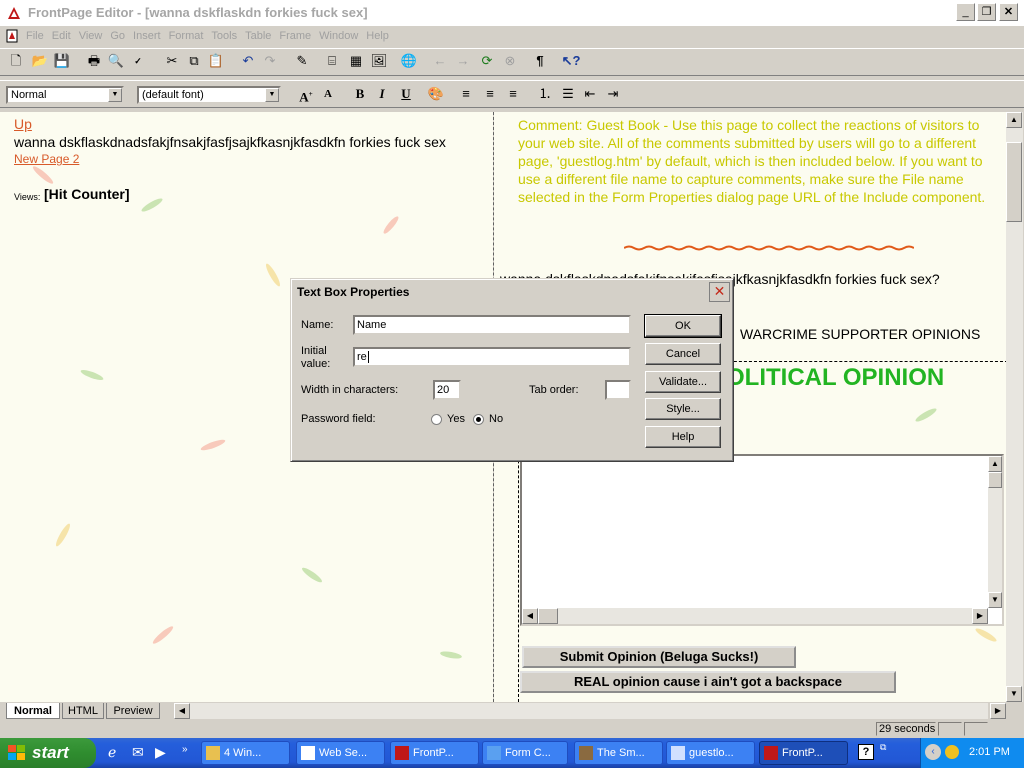 This screenshot has height=768, width=1024. Describe the element at coordinates (466, 94) in the screenshot. I see `align-left-icon: ≡` at that location.